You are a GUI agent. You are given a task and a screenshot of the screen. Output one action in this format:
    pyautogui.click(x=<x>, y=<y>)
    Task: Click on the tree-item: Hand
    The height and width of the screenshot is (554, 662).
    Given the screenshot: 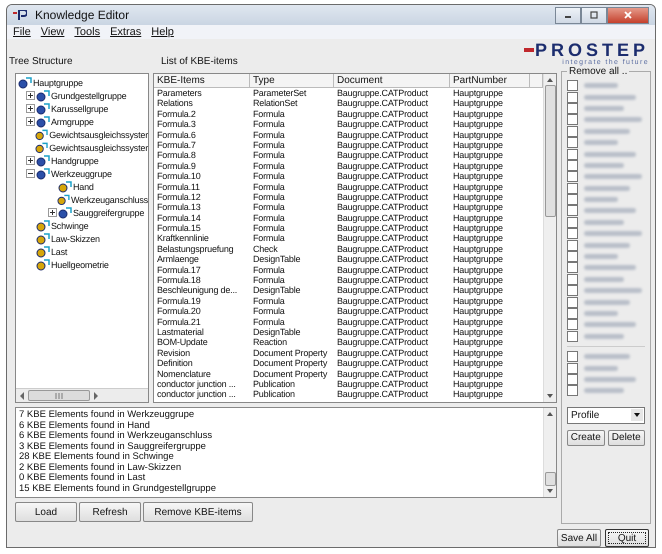 What is the action you would take?
    pyautogui.click(x=83, y=187)
    